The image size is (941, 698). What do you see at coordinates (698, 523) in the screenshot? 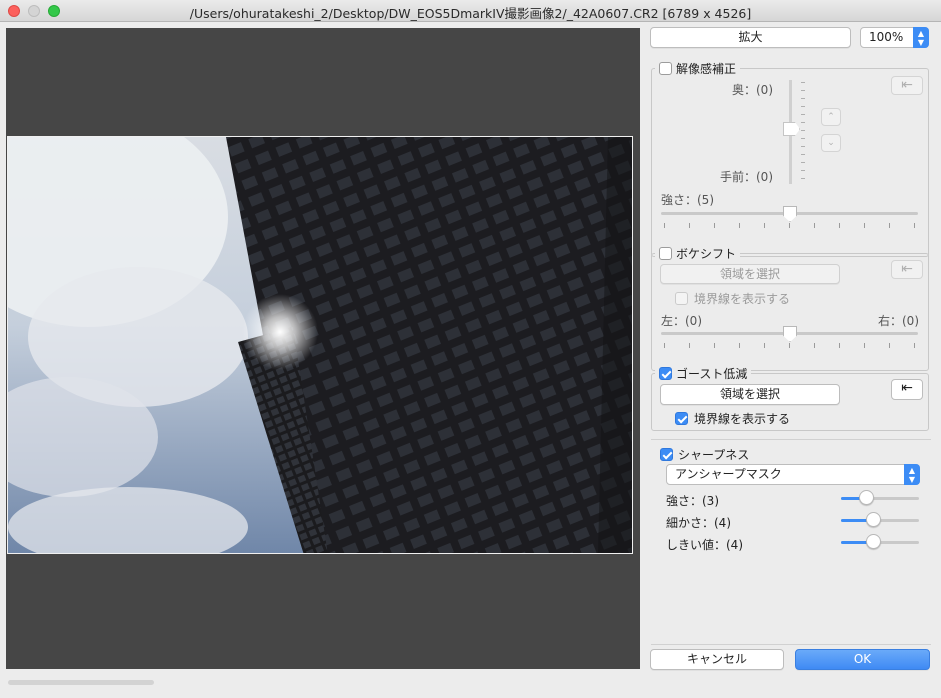
I see `sharpness-fineness-label: 細かさ：(4)` at bounding box center [698, 523].